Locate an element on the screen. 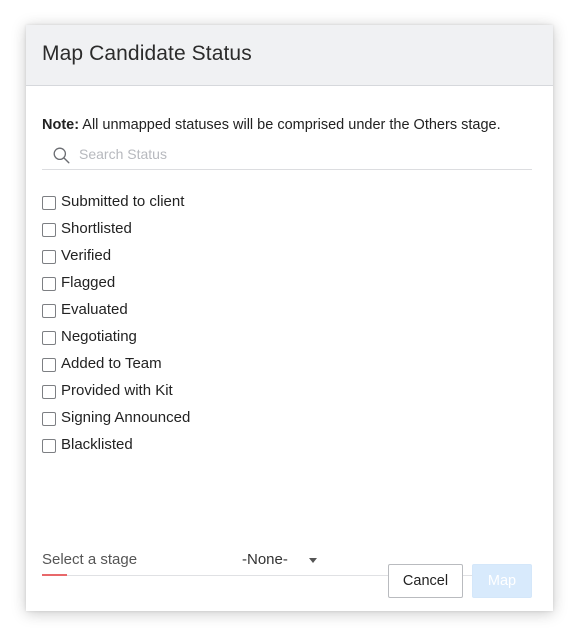 This screenshot has height=640, width=579. status-label: Negotiating is located at coordinates (99, 336).